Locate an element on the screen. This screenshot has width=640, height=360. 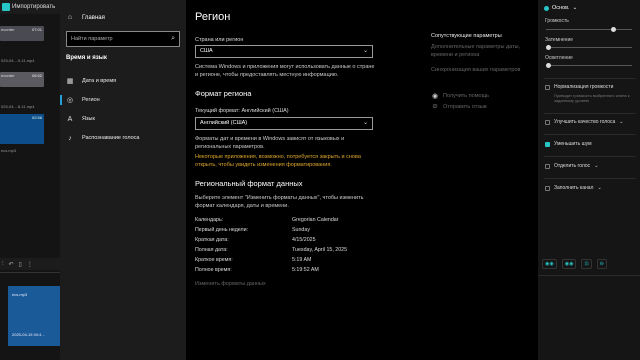
format-value: 5:19:52 AM is located at coordinates (305, 270).